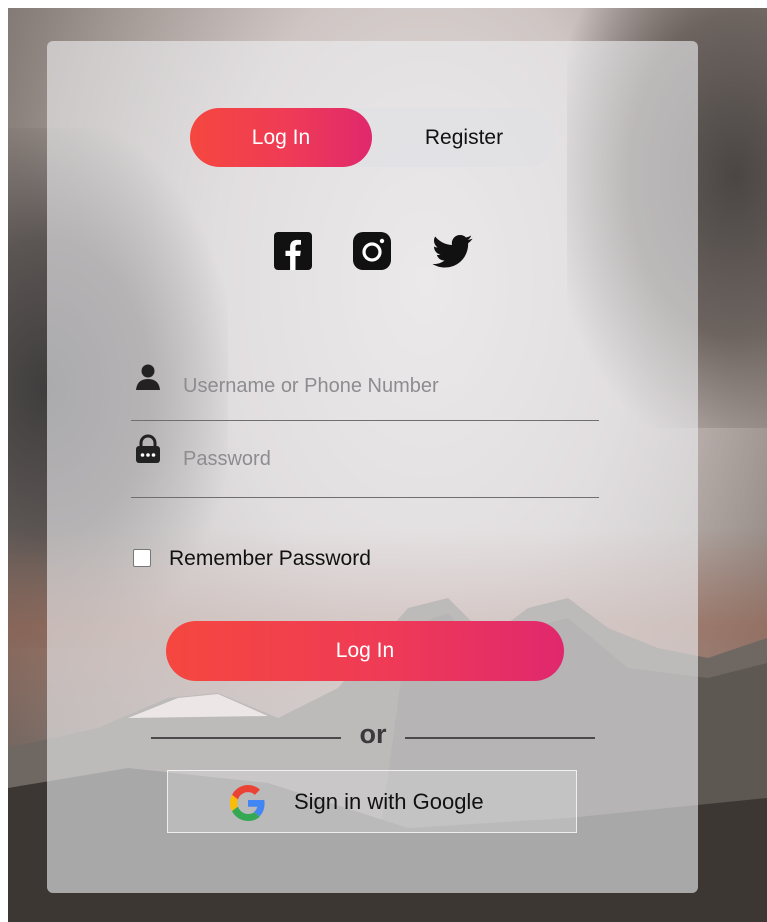  What do you see at coordinates (464, 137) in the screenshot?
I see `tab-register: Register` at bounding box center [464, 137].